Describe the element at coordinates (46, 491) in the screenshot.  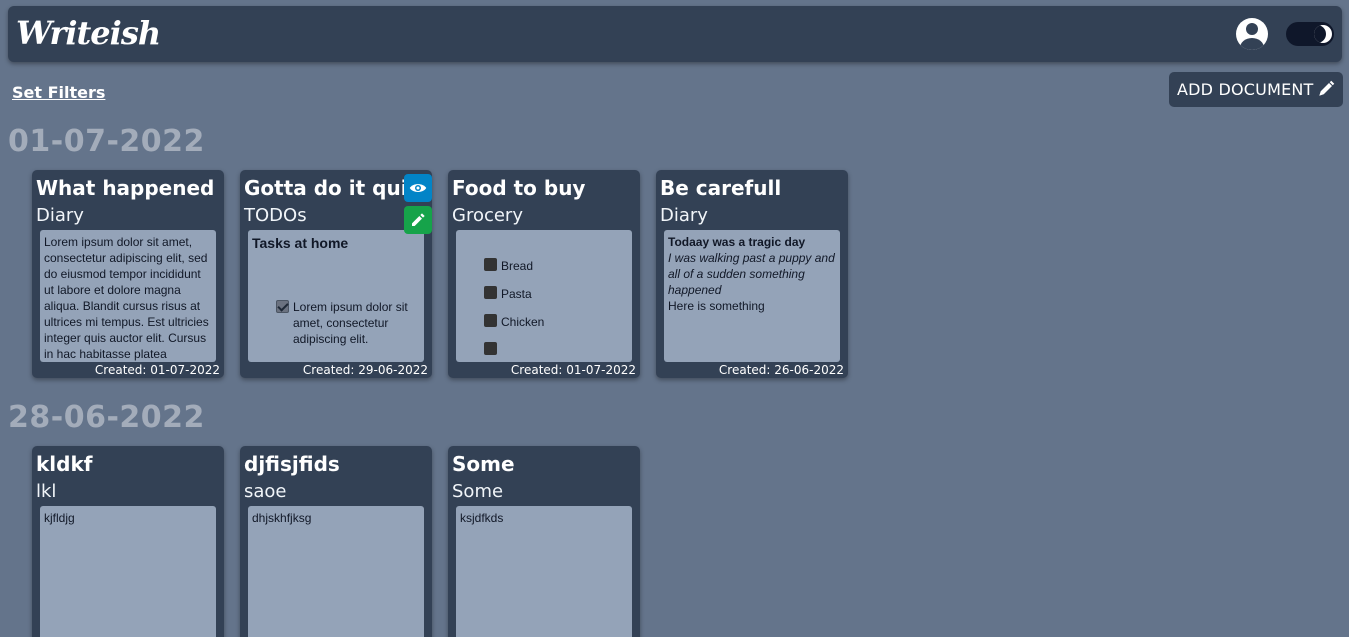
I see `card-category: lkl` at that location.